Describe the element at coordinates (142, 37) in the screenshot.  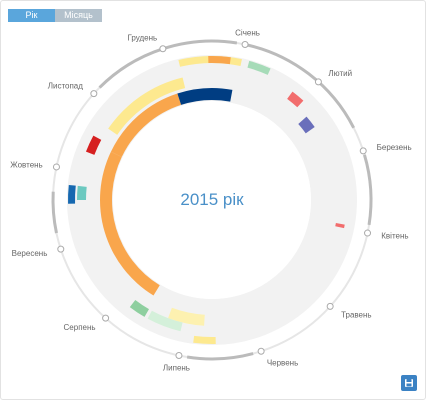
I see `month-label: Грудень` at that location.